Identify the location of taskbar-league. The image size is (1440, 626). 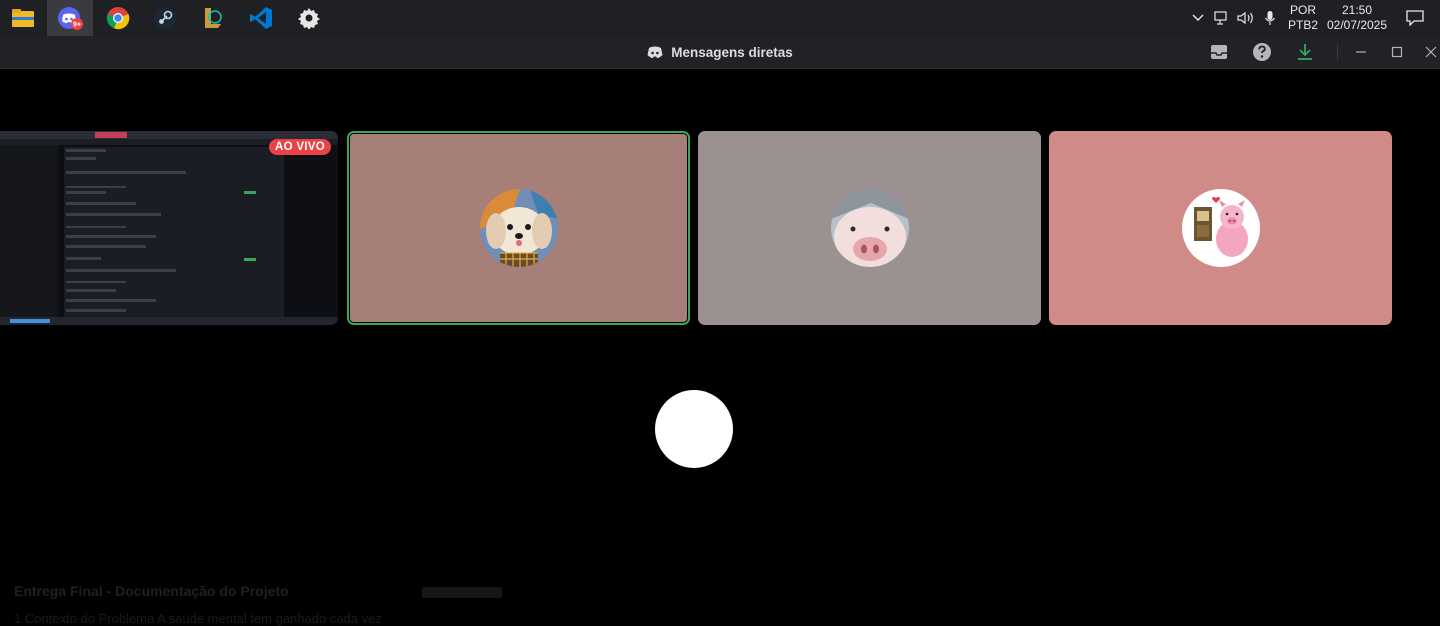
(213, 18).